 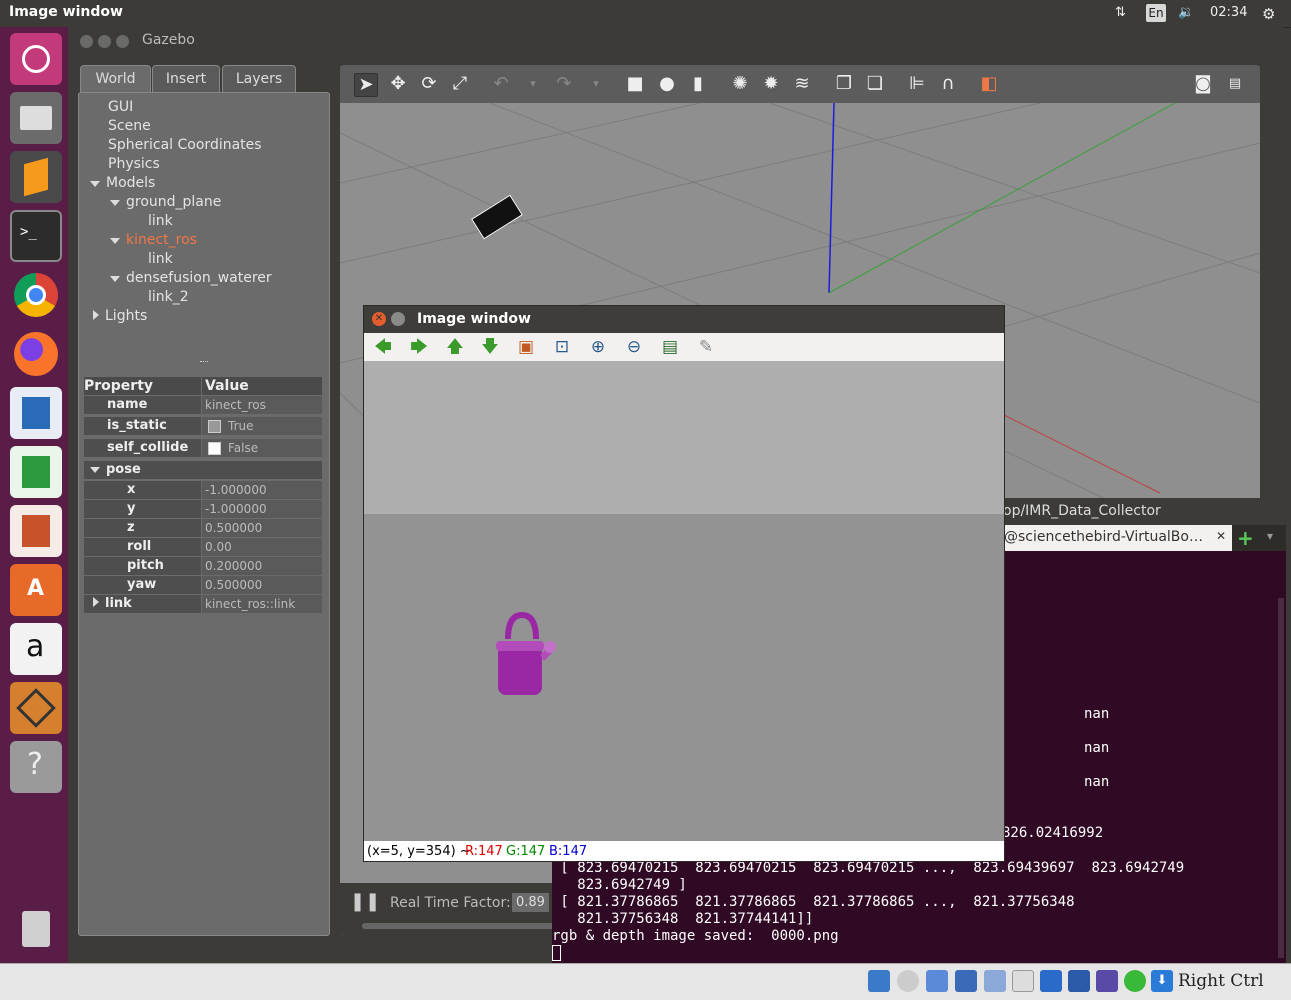 I want to click on network-adapter-icon, so click(x=966, y=981).